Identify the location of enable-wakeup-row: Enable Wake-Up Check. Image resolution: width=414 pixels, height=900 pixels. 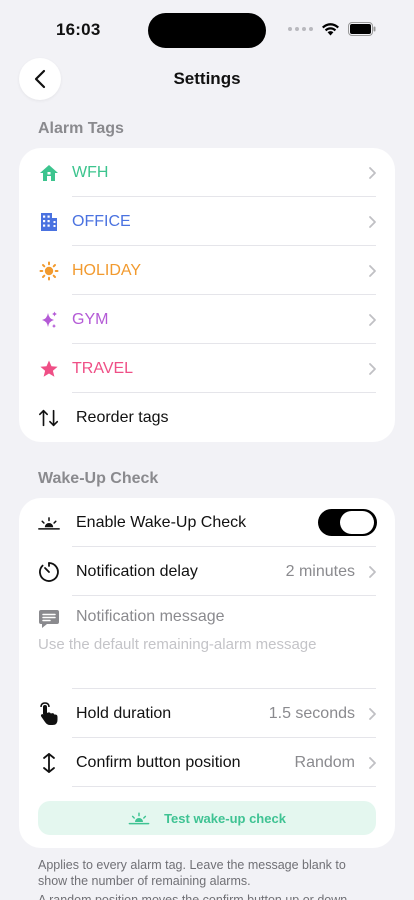
(207, 522).